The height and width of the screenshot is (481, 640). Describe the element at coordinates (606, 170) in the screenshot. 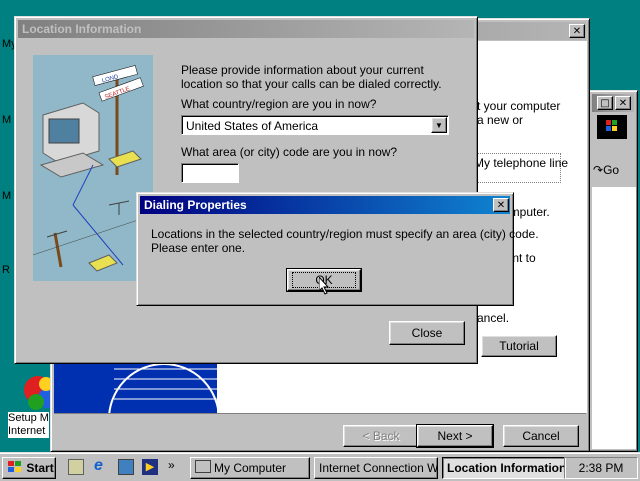

I see `go-button: ↷Go` at that location.